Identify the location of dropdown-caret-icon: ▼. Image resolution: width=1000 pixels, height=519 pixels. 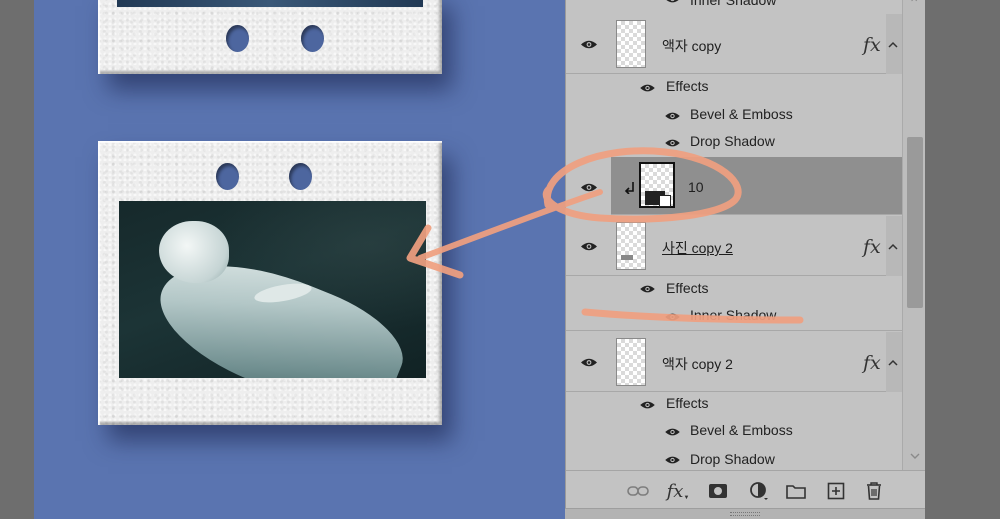
(686, 498).